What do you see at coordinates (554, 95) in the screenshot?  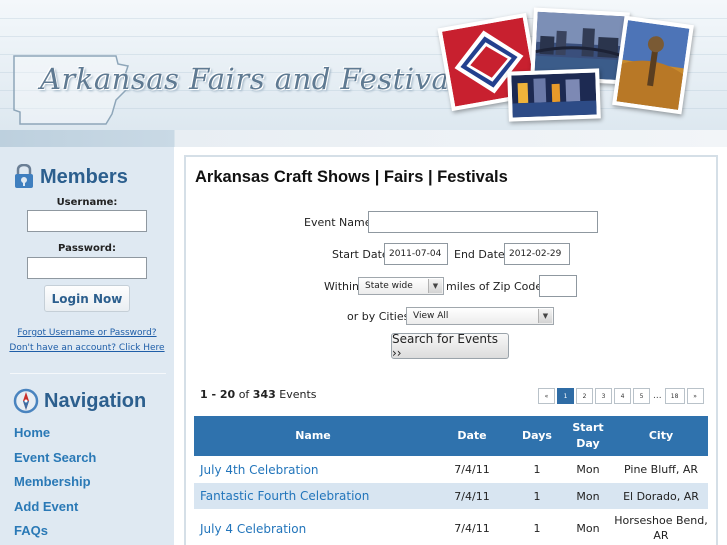 I see `city-night-photo` at bounding box center [554, 95].